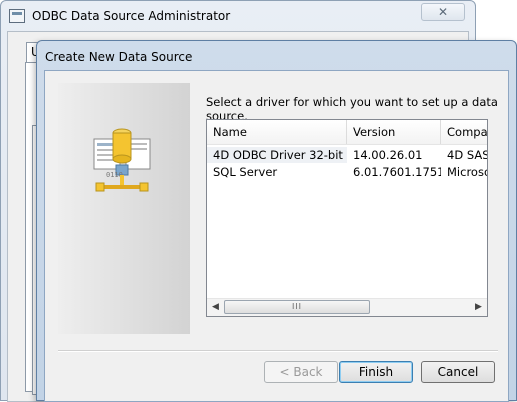  I want to click on back-window-title: ODBC Data Source Administrator, so click(131, 16).